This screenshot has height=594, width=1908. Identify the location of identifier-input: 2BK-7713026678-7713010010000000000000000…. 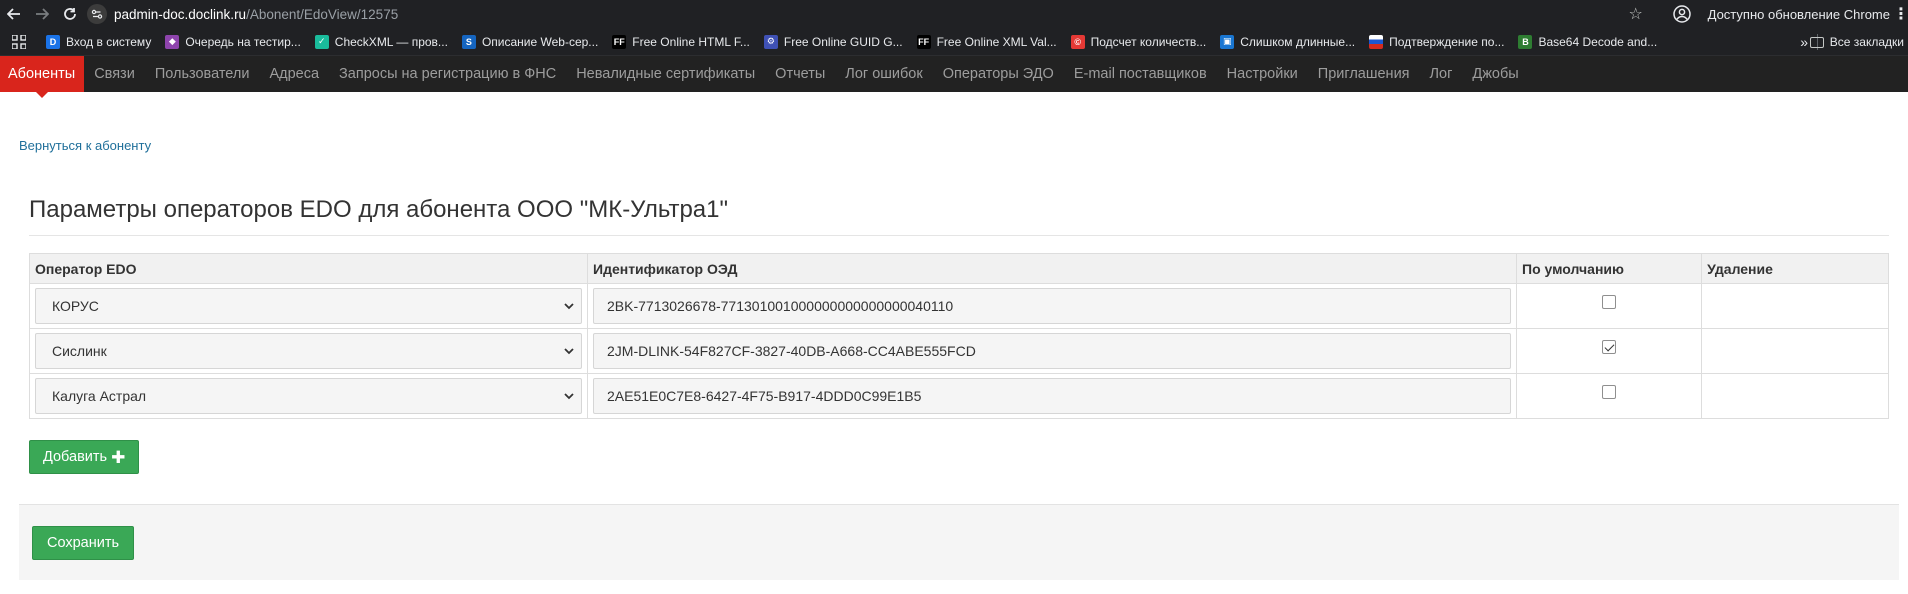
(1052, 306).